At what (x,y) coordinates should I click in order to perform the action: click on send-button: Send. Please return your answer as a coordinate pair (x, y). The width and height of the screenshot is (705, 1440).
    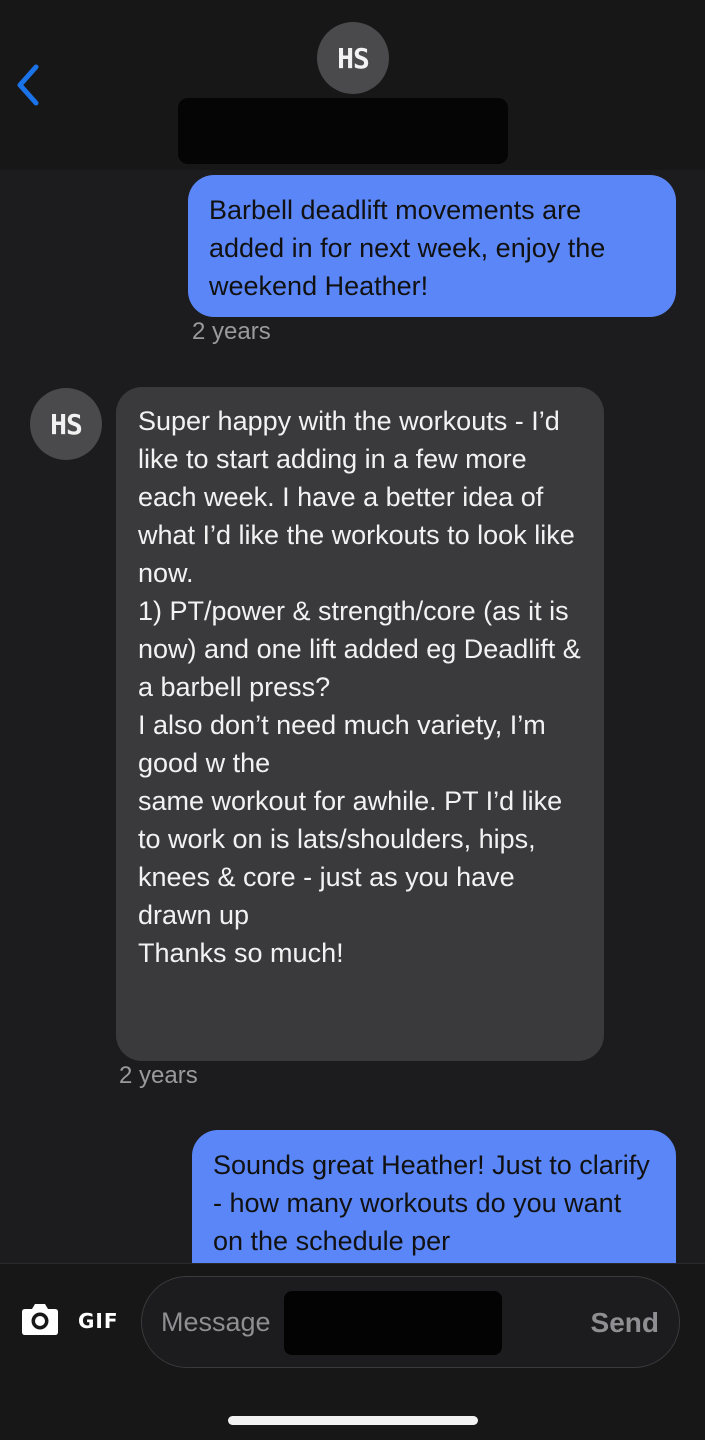
    Looking at the image, I should click on (625, 1323).